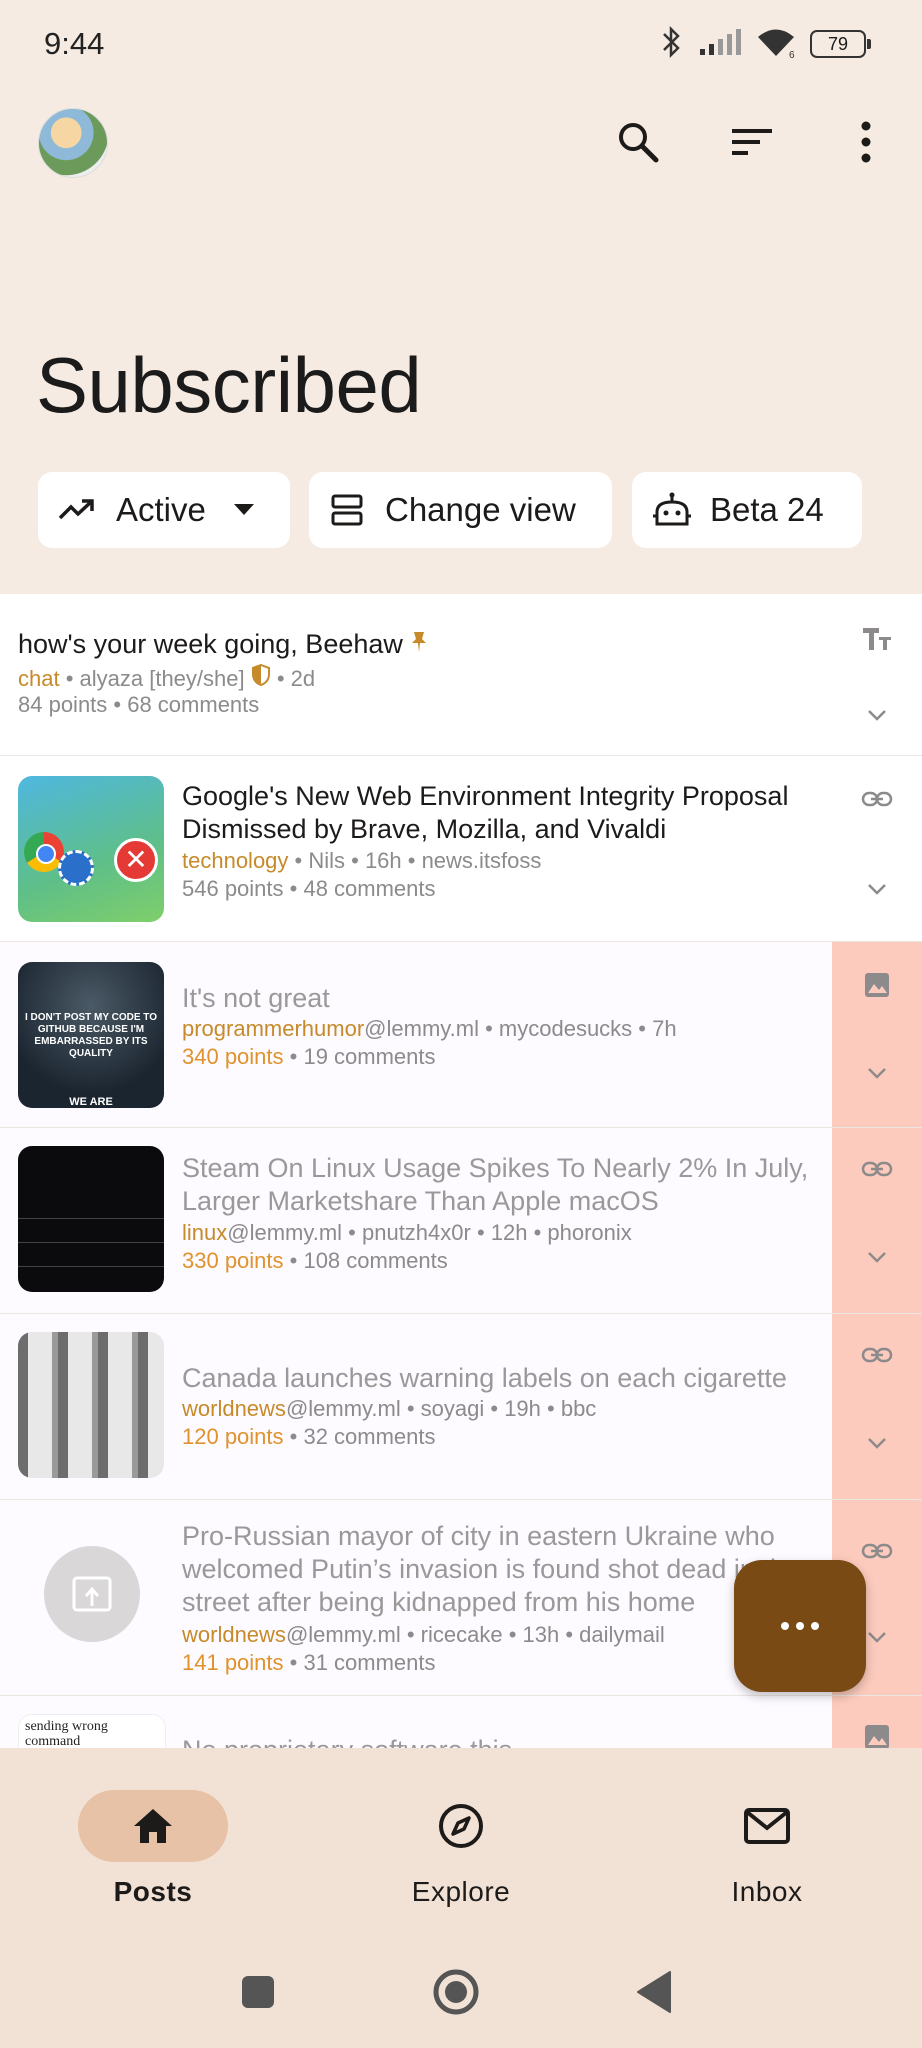 The image size is (922, 2048). What do you see at coordinates (164, 510) in the screenshot?
I see `sort-type-chip: Active` at bounding box center [164, 510].